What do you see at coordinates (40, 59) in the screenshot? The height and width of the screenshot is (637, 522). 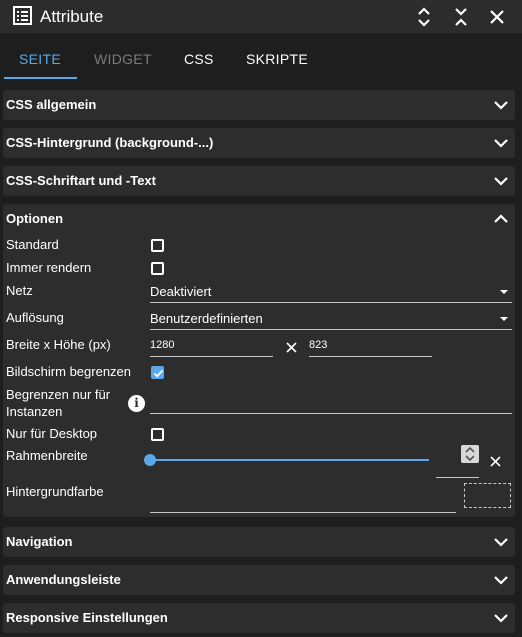 I see `tab-seite: SEITE` at bounding box center [40, 59].